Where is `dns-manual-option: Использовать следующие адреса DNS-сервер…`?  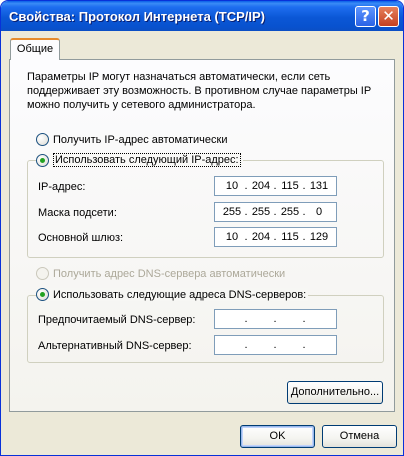 dns-manual-option: Использовать следующие адреса DNS-сервер… is located at coordinates (172, 294).